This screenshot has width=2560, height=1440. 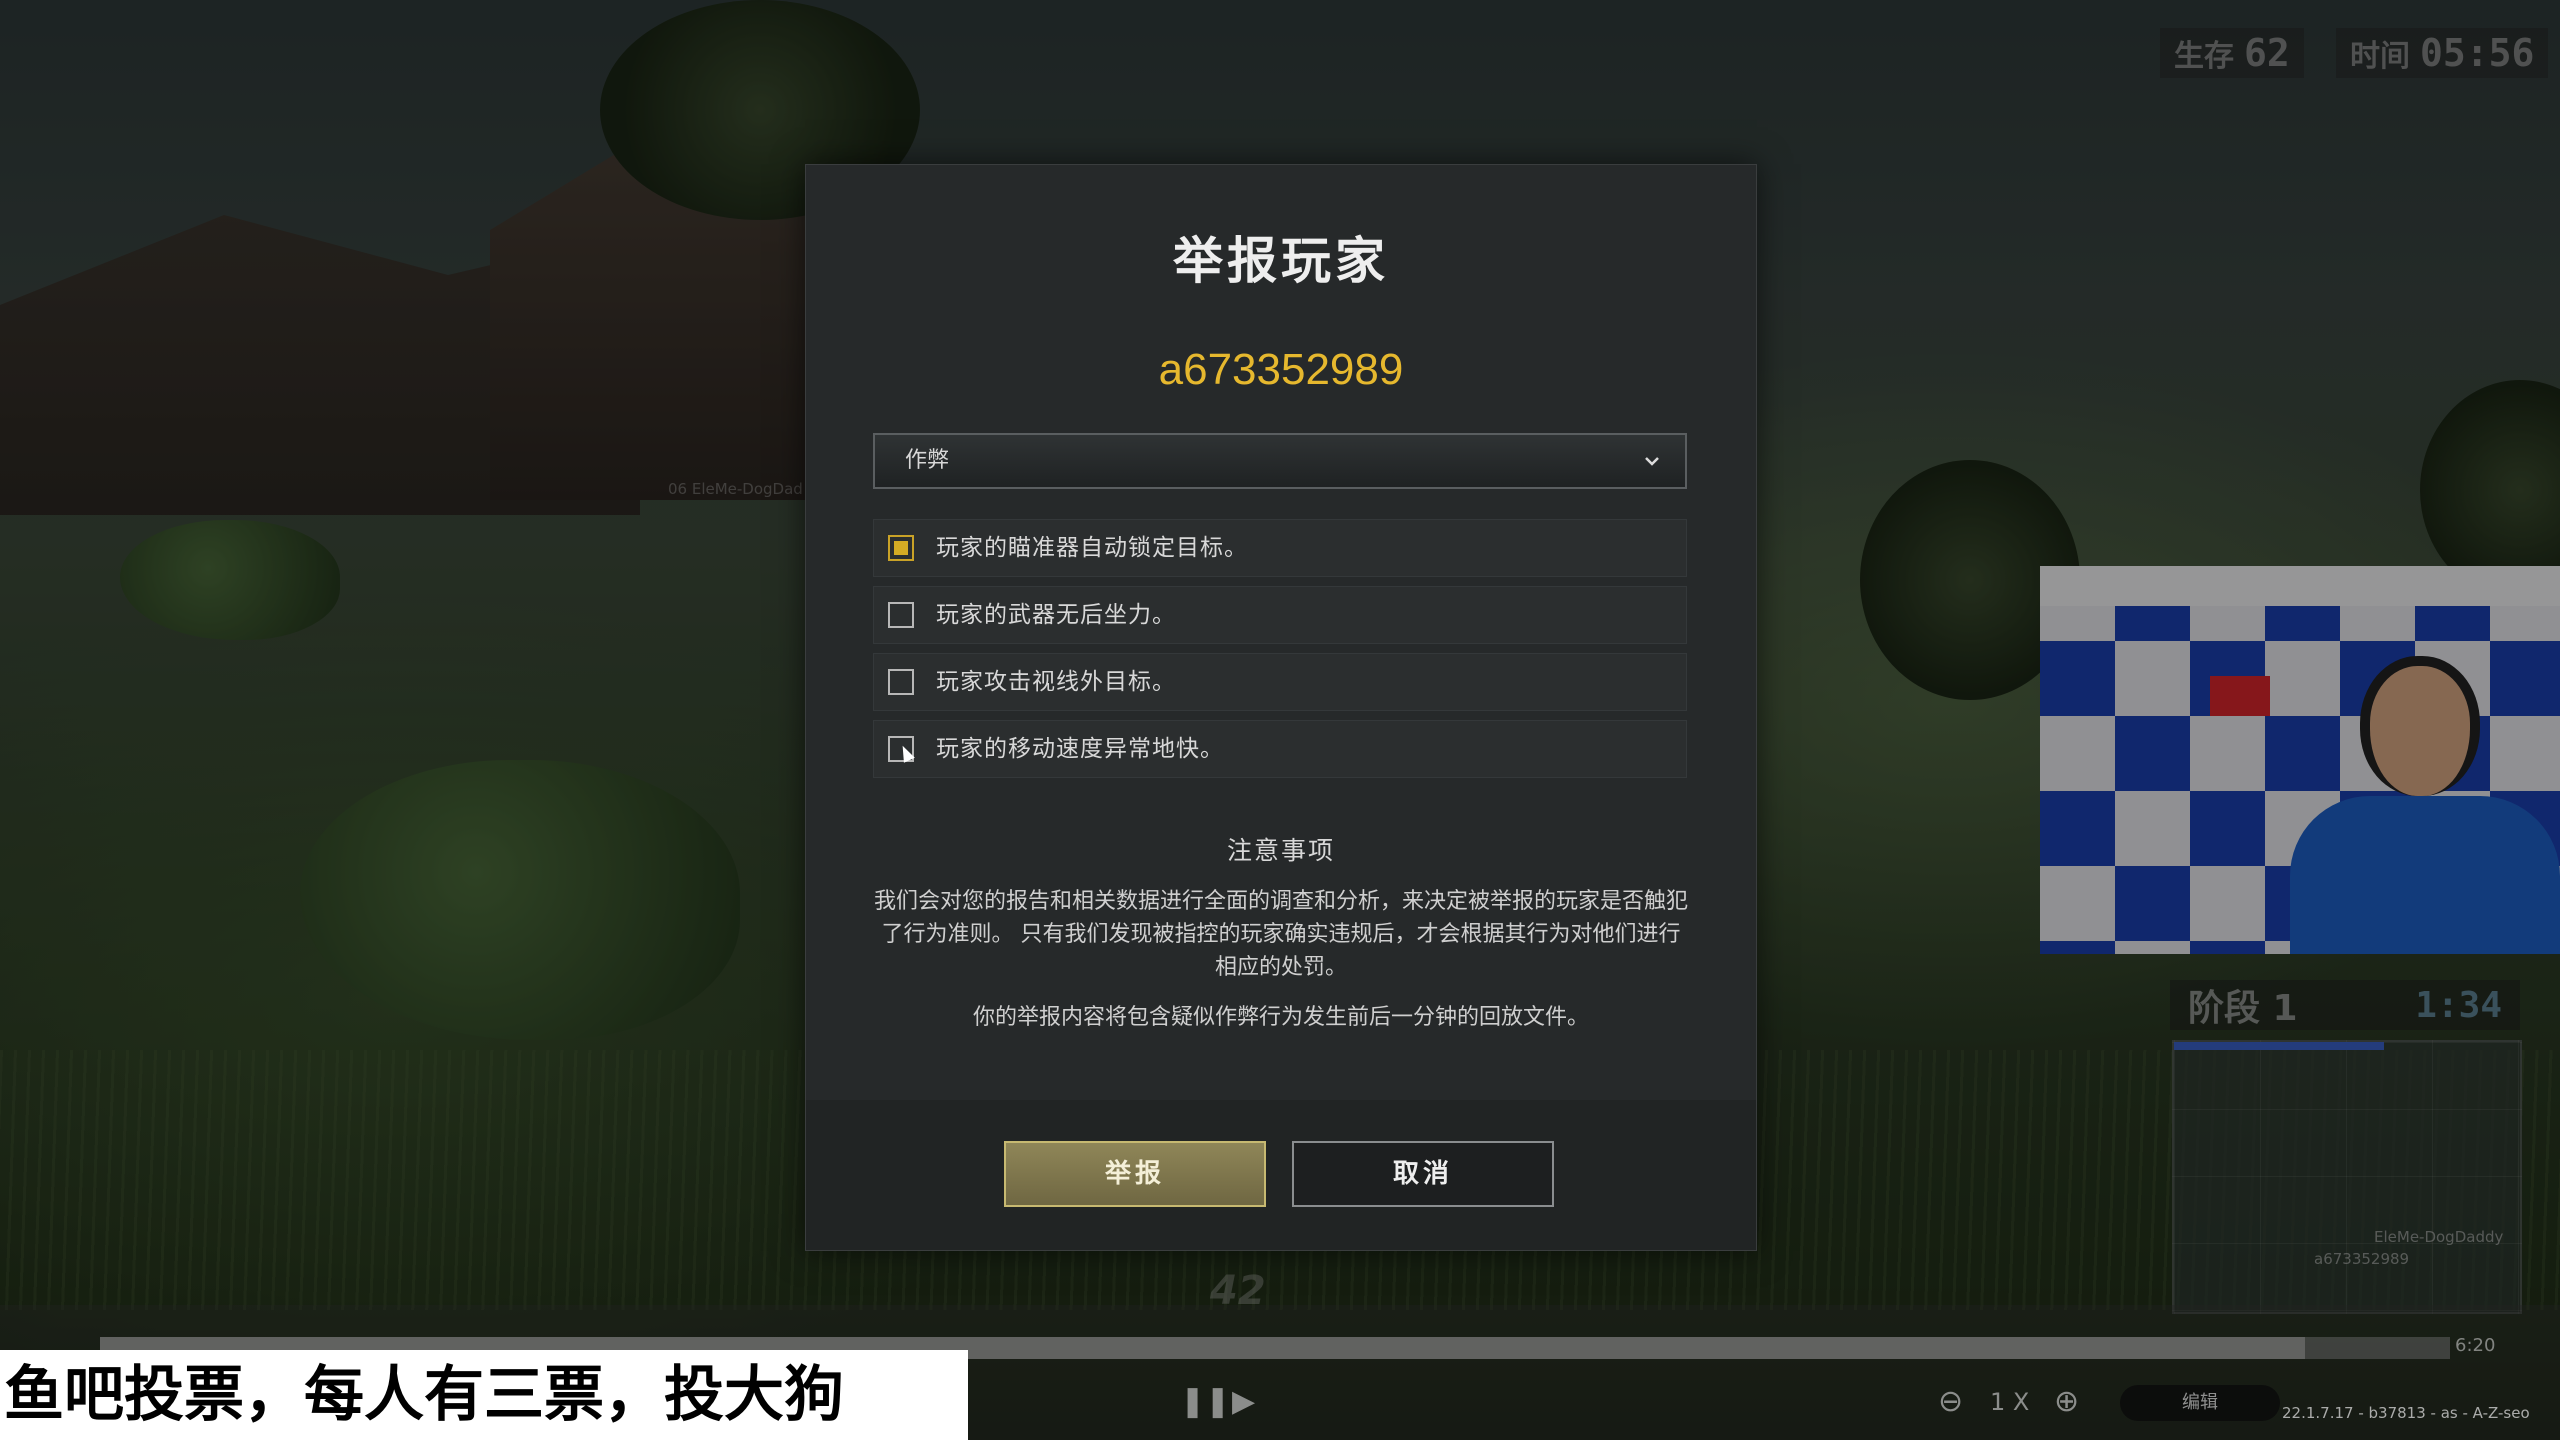 I want to click on notice-replay-text: 你的举报内容将包含疑似作弊行为发生前后一分钟的回放文件。, so click(x=1280, y=1017).